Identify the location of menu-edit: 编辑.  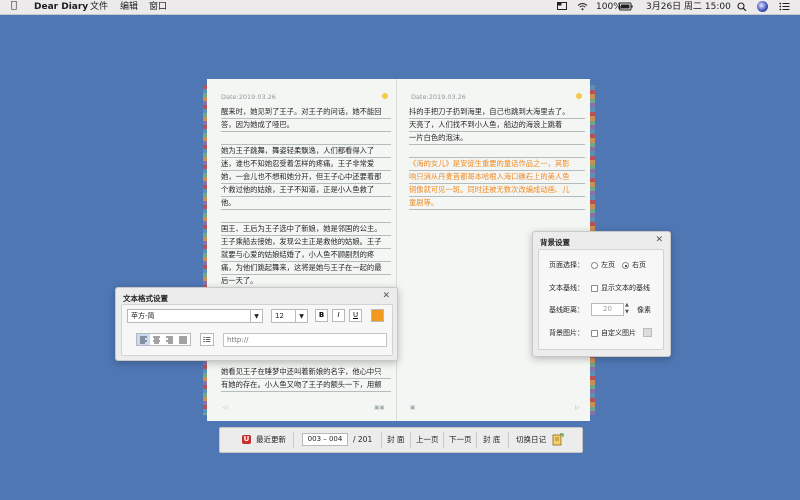
(129, 7).